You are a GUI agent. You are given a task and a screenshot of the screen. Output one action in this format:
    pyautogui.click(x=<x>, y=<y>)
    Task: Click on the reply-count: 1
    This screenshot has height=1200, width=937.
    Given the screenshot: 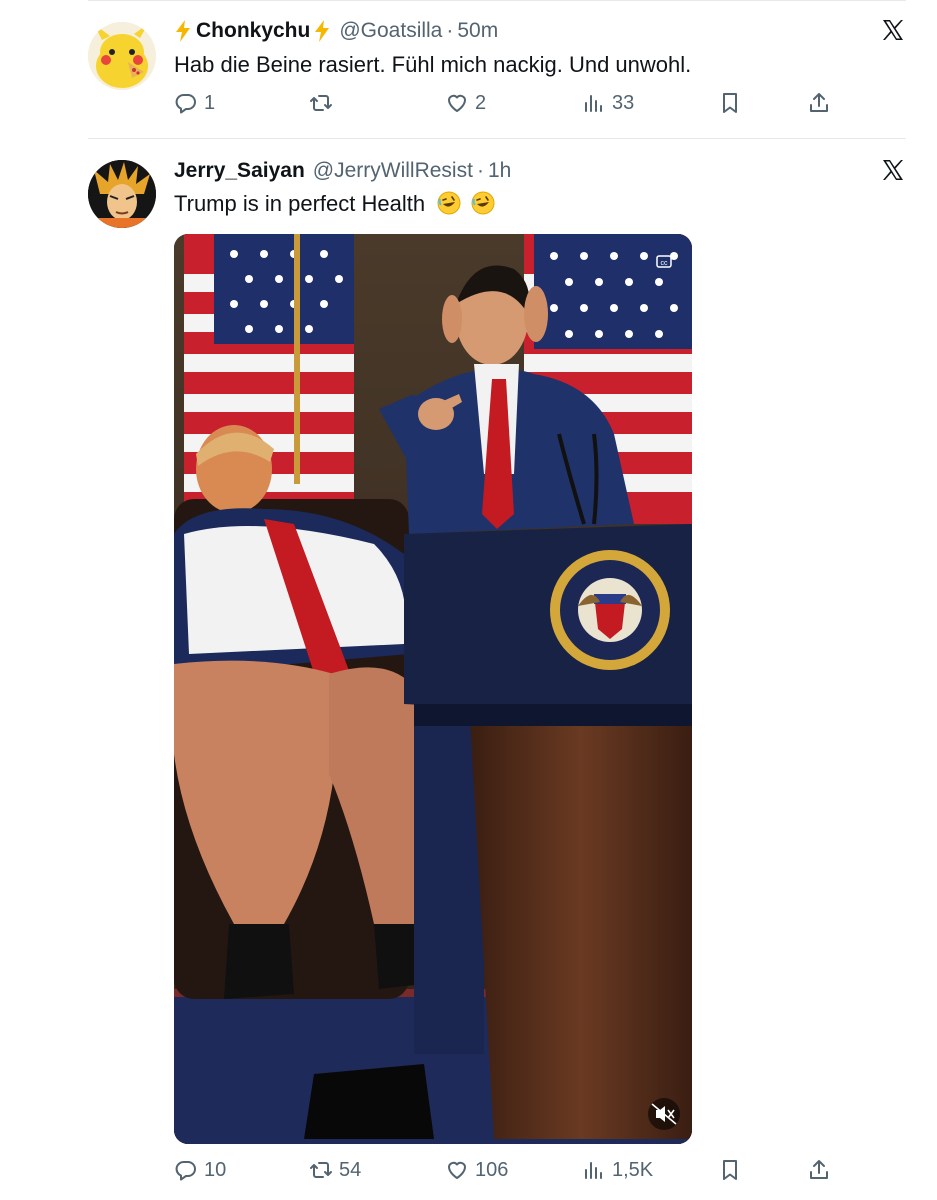 What is the action you would take?
    pyautogui.click(x=210, y=102)
    